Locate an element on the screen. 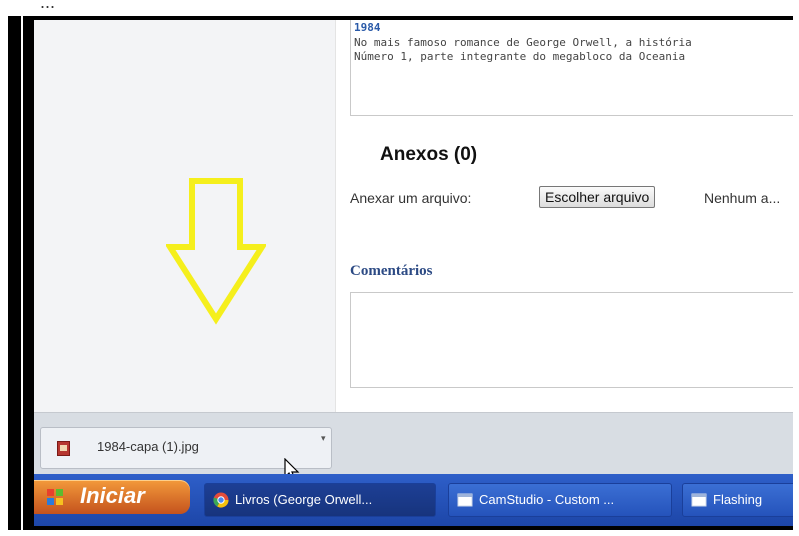  download-item: 1984-capa (1).jpg ▾ is located at coordinates (186, 454).